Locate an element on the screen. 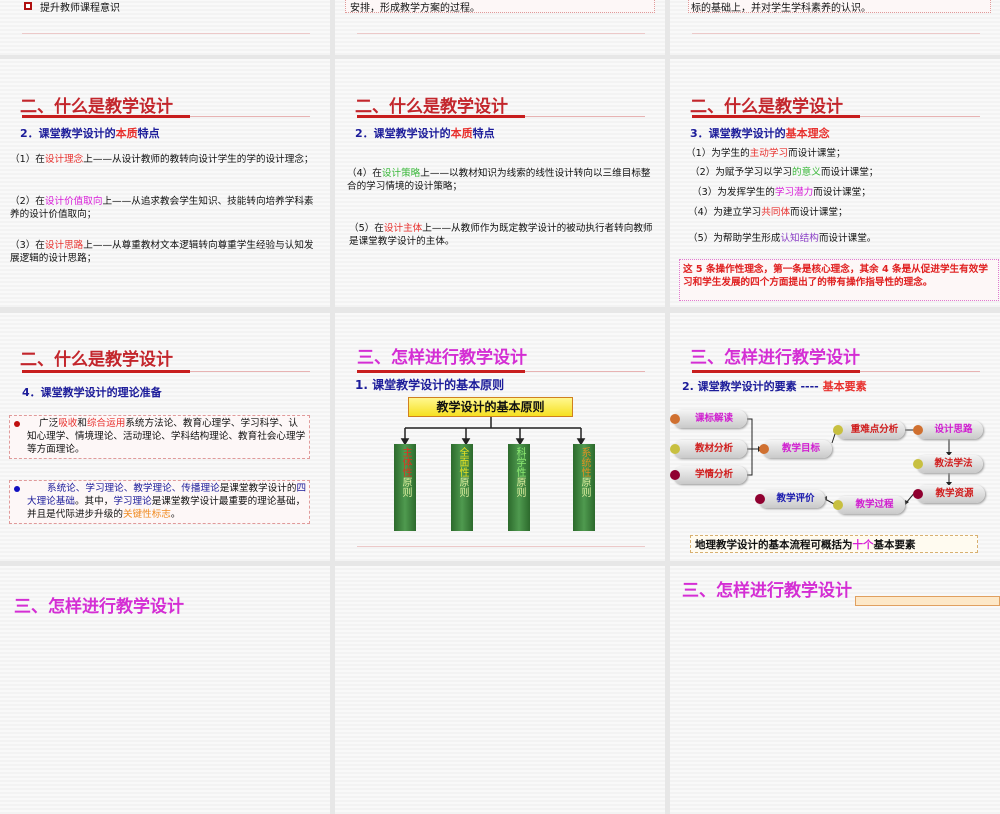  principle-bar: 科学性原则 is located at coordinates (519, 487).